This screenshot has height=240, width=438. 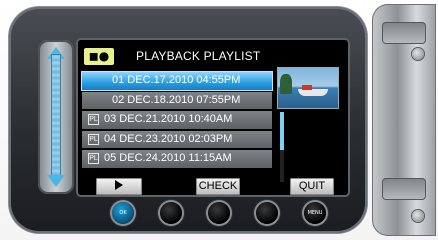 I want to click on playlist-item: PL 03 DEC.21.2010 10:40AM, so click(x=177, y=120).